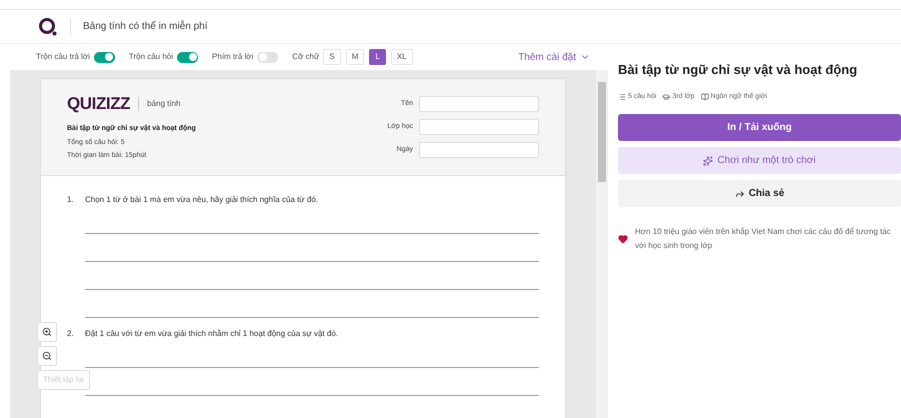 The height and width of the screenshot is (418, 901). Describe the element at coordinates (759, 160) in the screenshot. I see `action-button: Chơi như một trò chơi` at that location.